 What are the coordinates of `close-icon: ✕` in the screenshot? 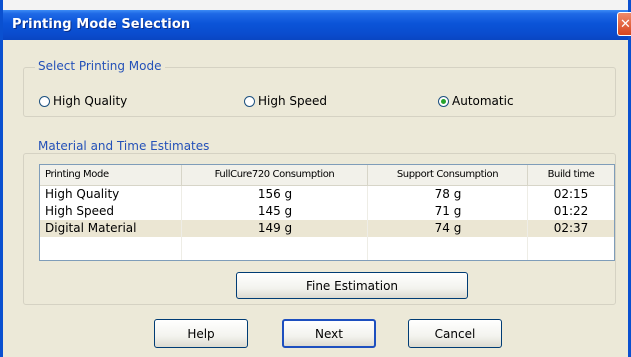 It's located at (625, 24).